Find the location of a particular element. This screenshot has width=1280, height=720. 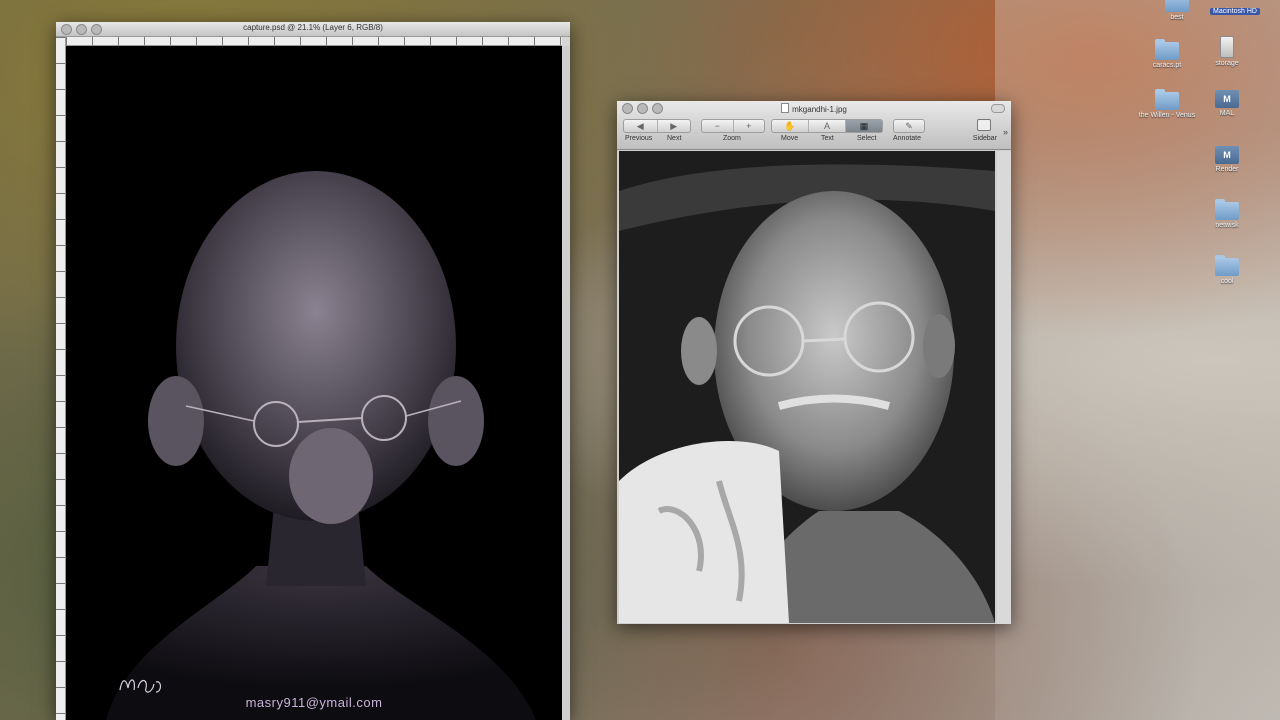

toolbar-toggle-button is located at coordinates (998, 108).